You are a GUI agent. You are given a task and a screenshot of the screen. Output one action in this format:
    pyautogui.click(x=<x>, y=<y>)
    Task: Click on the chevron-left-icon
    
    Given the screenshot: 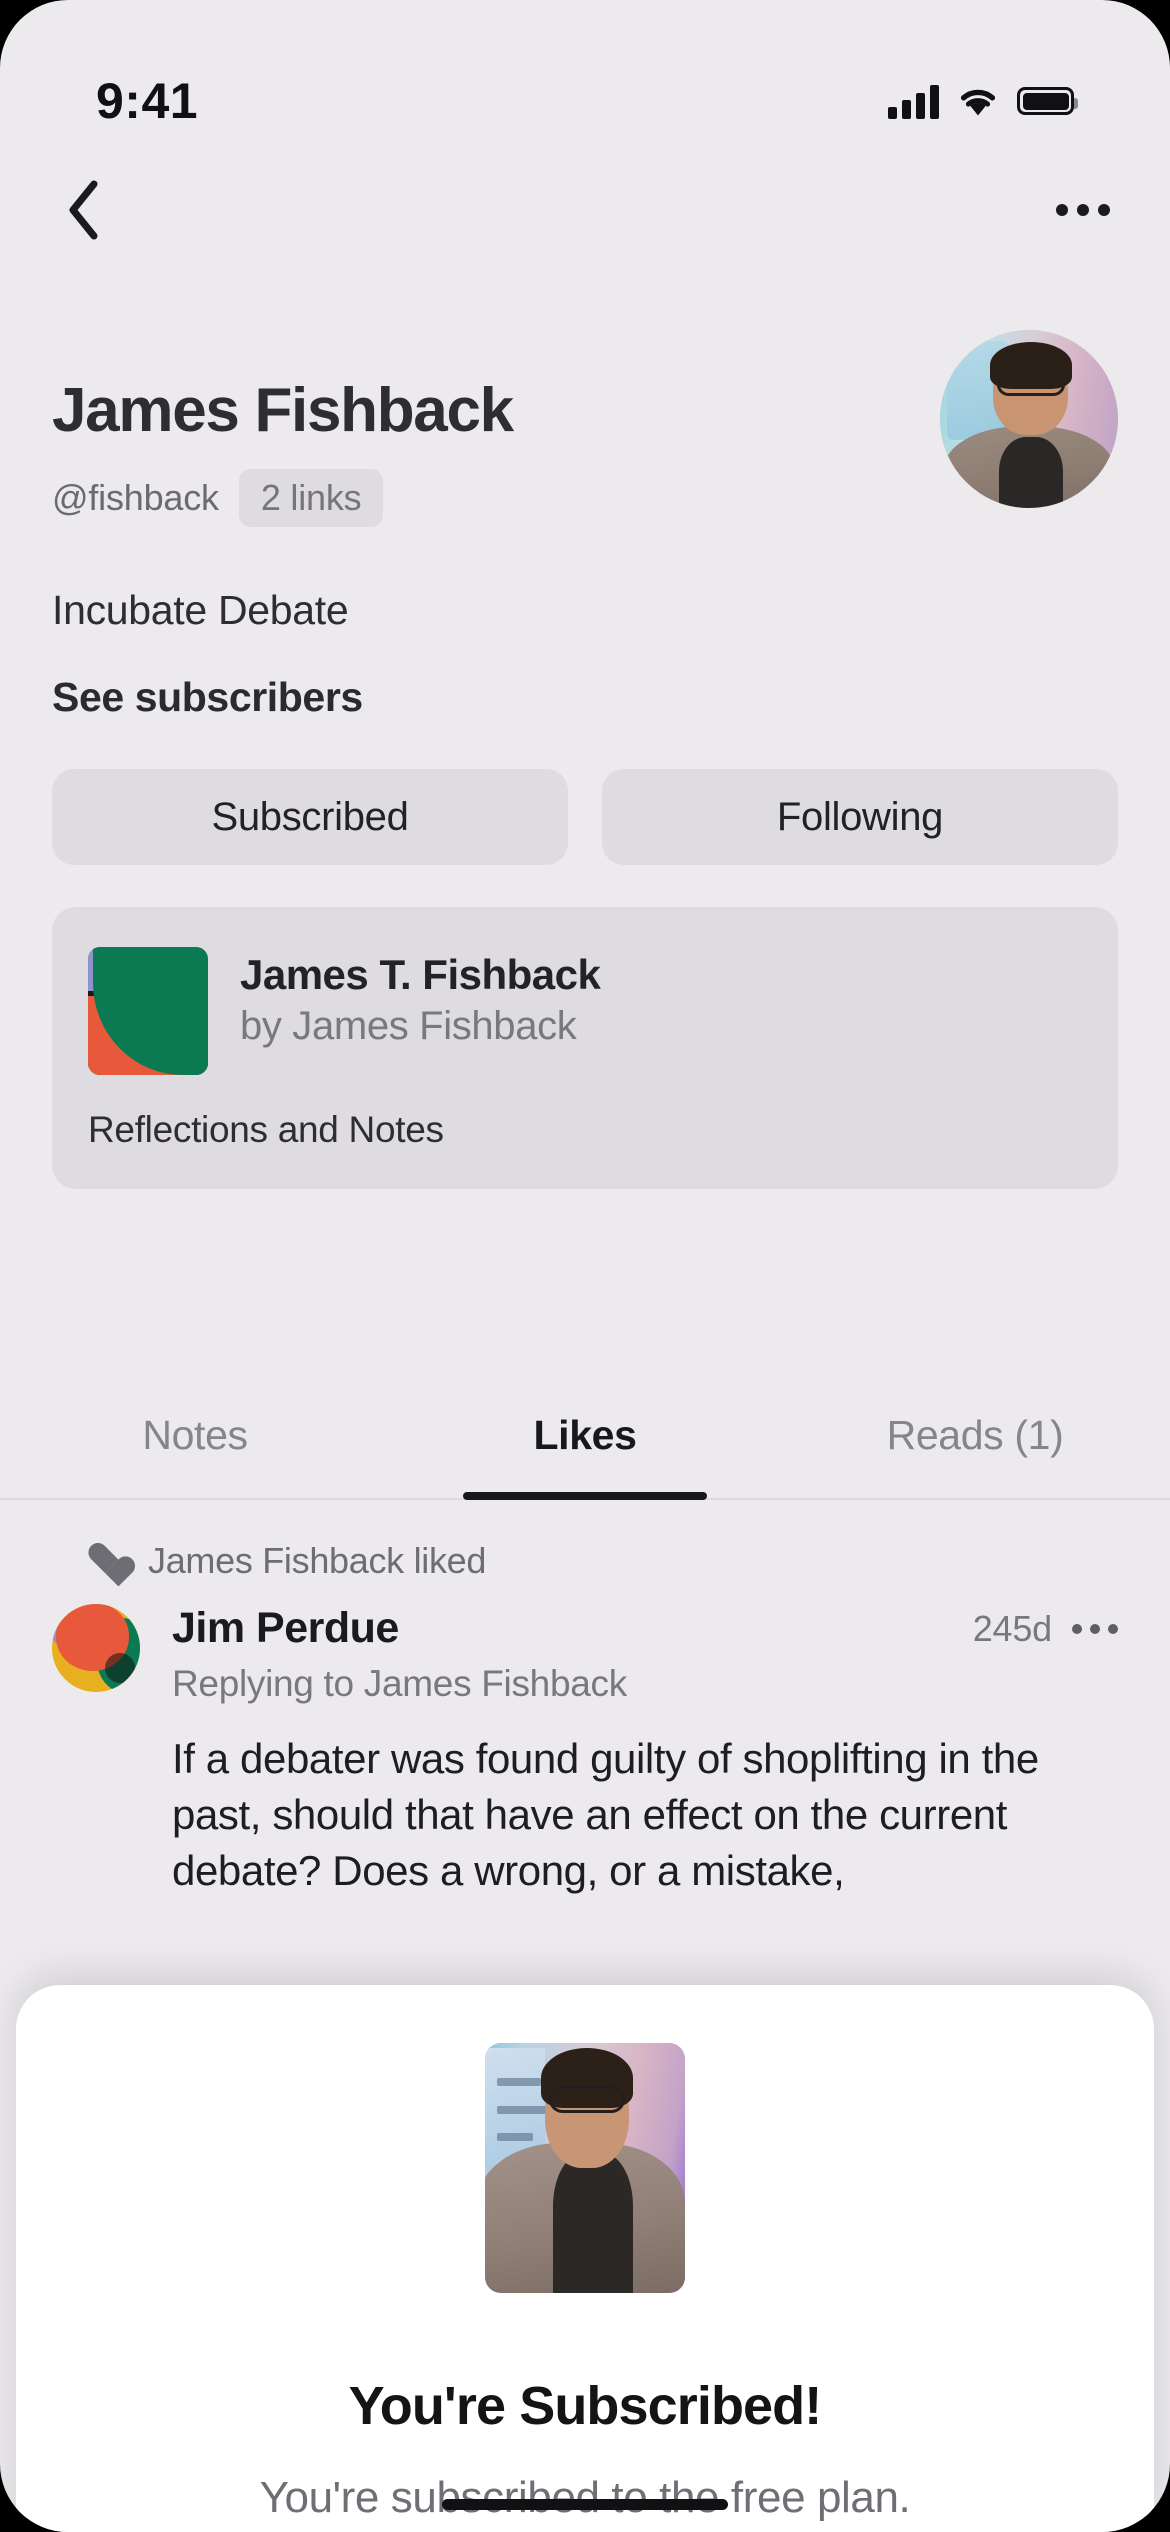 What is the action you would take?
    pyautogui.click(x=83, y=210)
    